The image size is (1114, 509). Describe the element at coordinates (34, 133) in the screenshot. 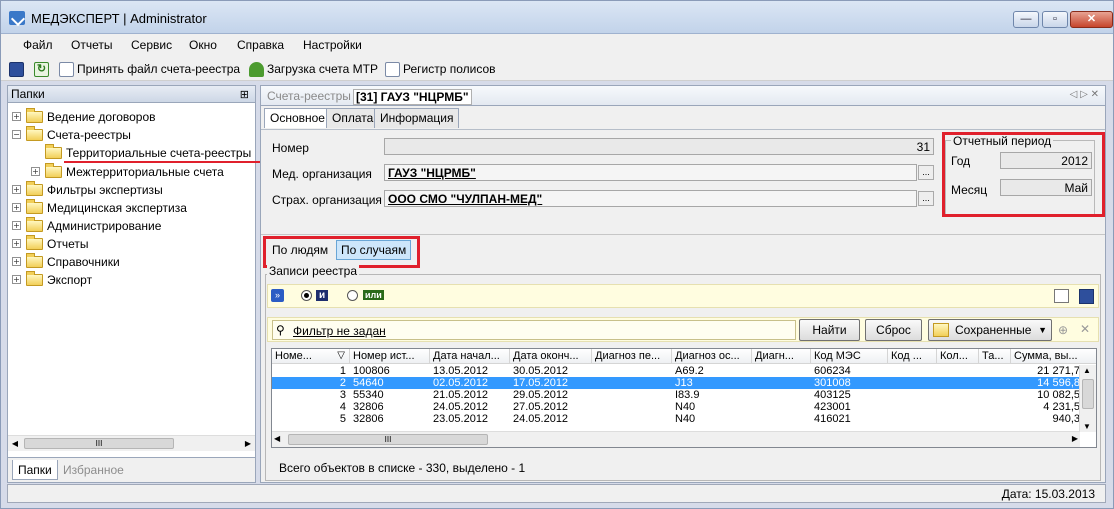

I see `folder-open-icon` at that location.